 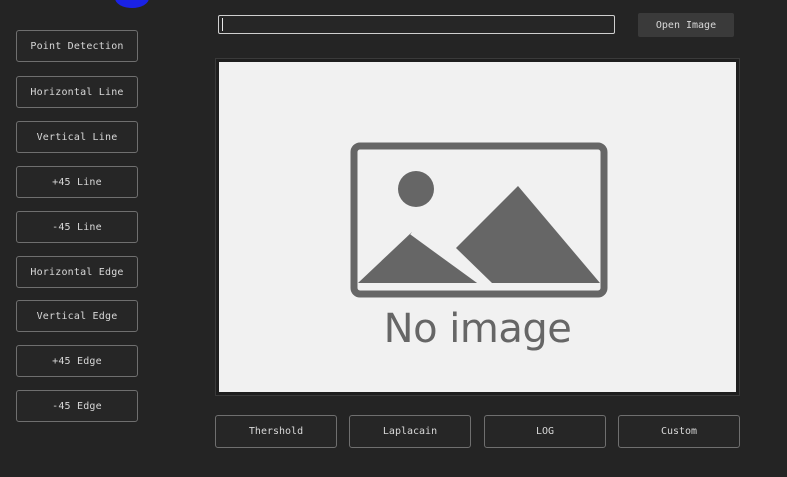 I want to click on no-image-label: No image, so click(x=477, y=329).